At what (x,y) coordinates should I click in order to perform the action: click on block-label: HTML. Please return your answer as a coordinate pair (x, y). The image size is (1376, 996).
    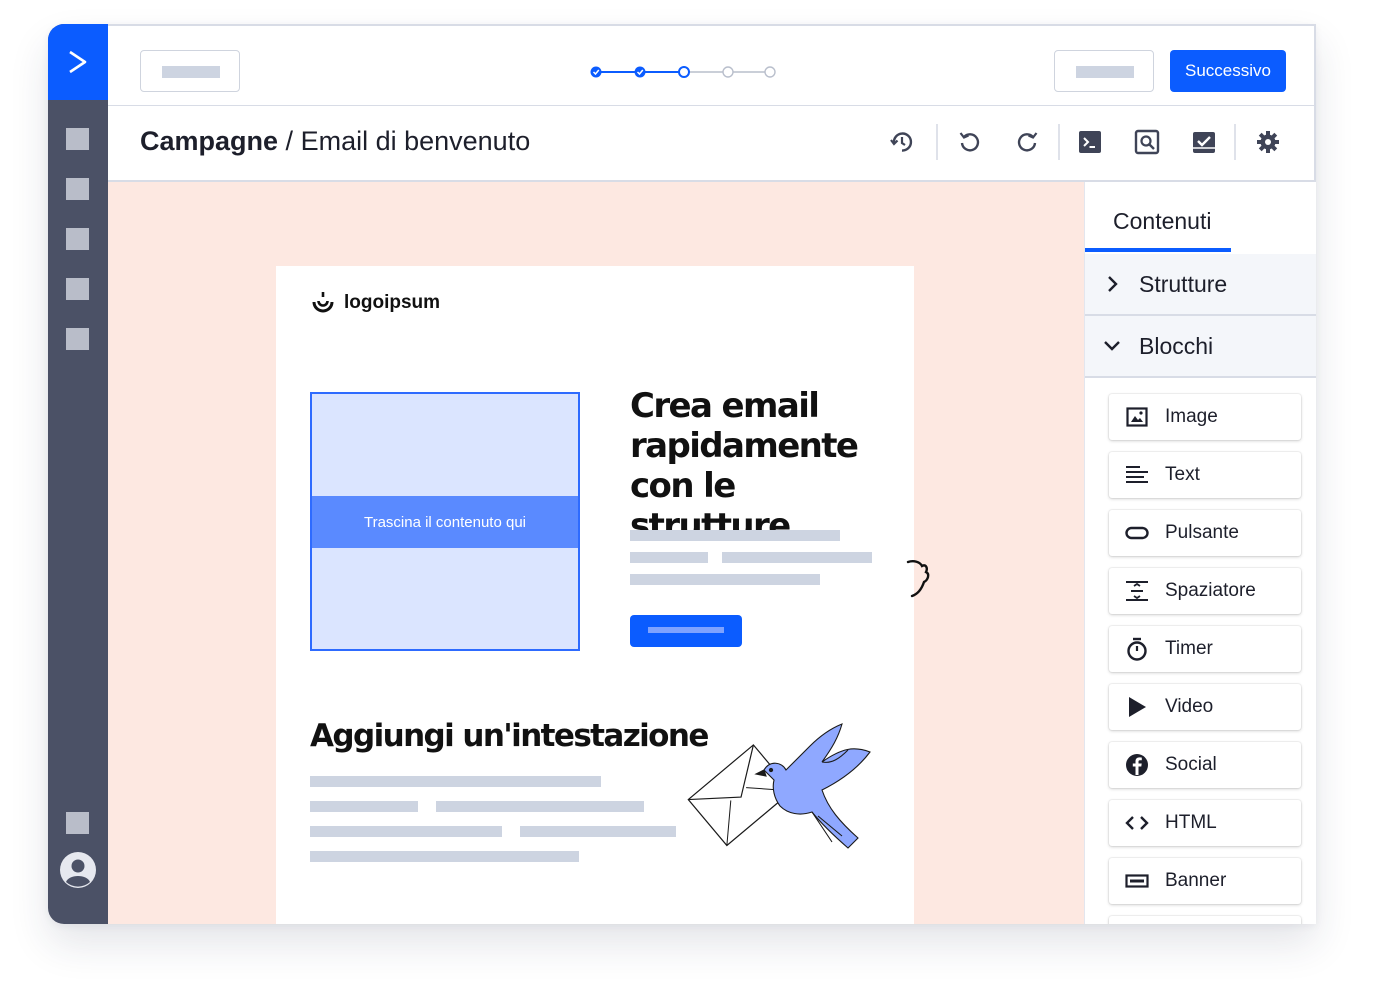
    Looking at the image, I should click on (1191, 822).